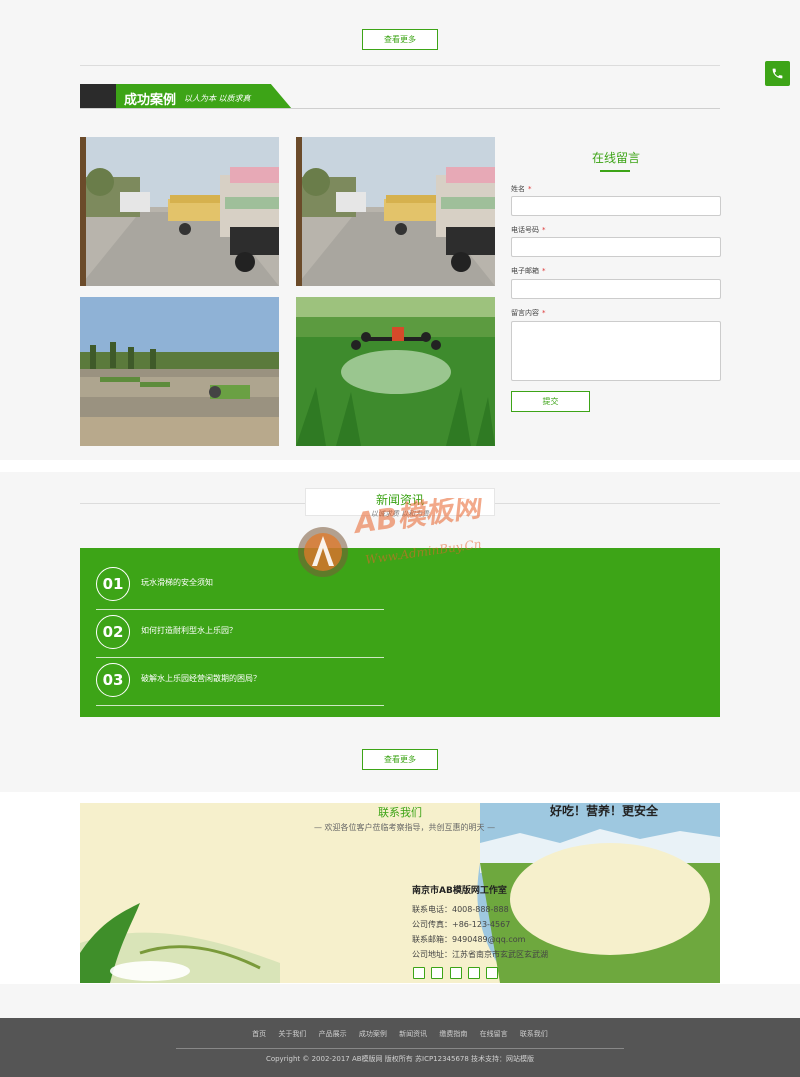 The image size is (800, 1077). What do you see at coordinates (189, 630) in the screenshot?
I see `news-item-title: 如何打造耐利型水上乐园？` at bounding box center [189, 630].